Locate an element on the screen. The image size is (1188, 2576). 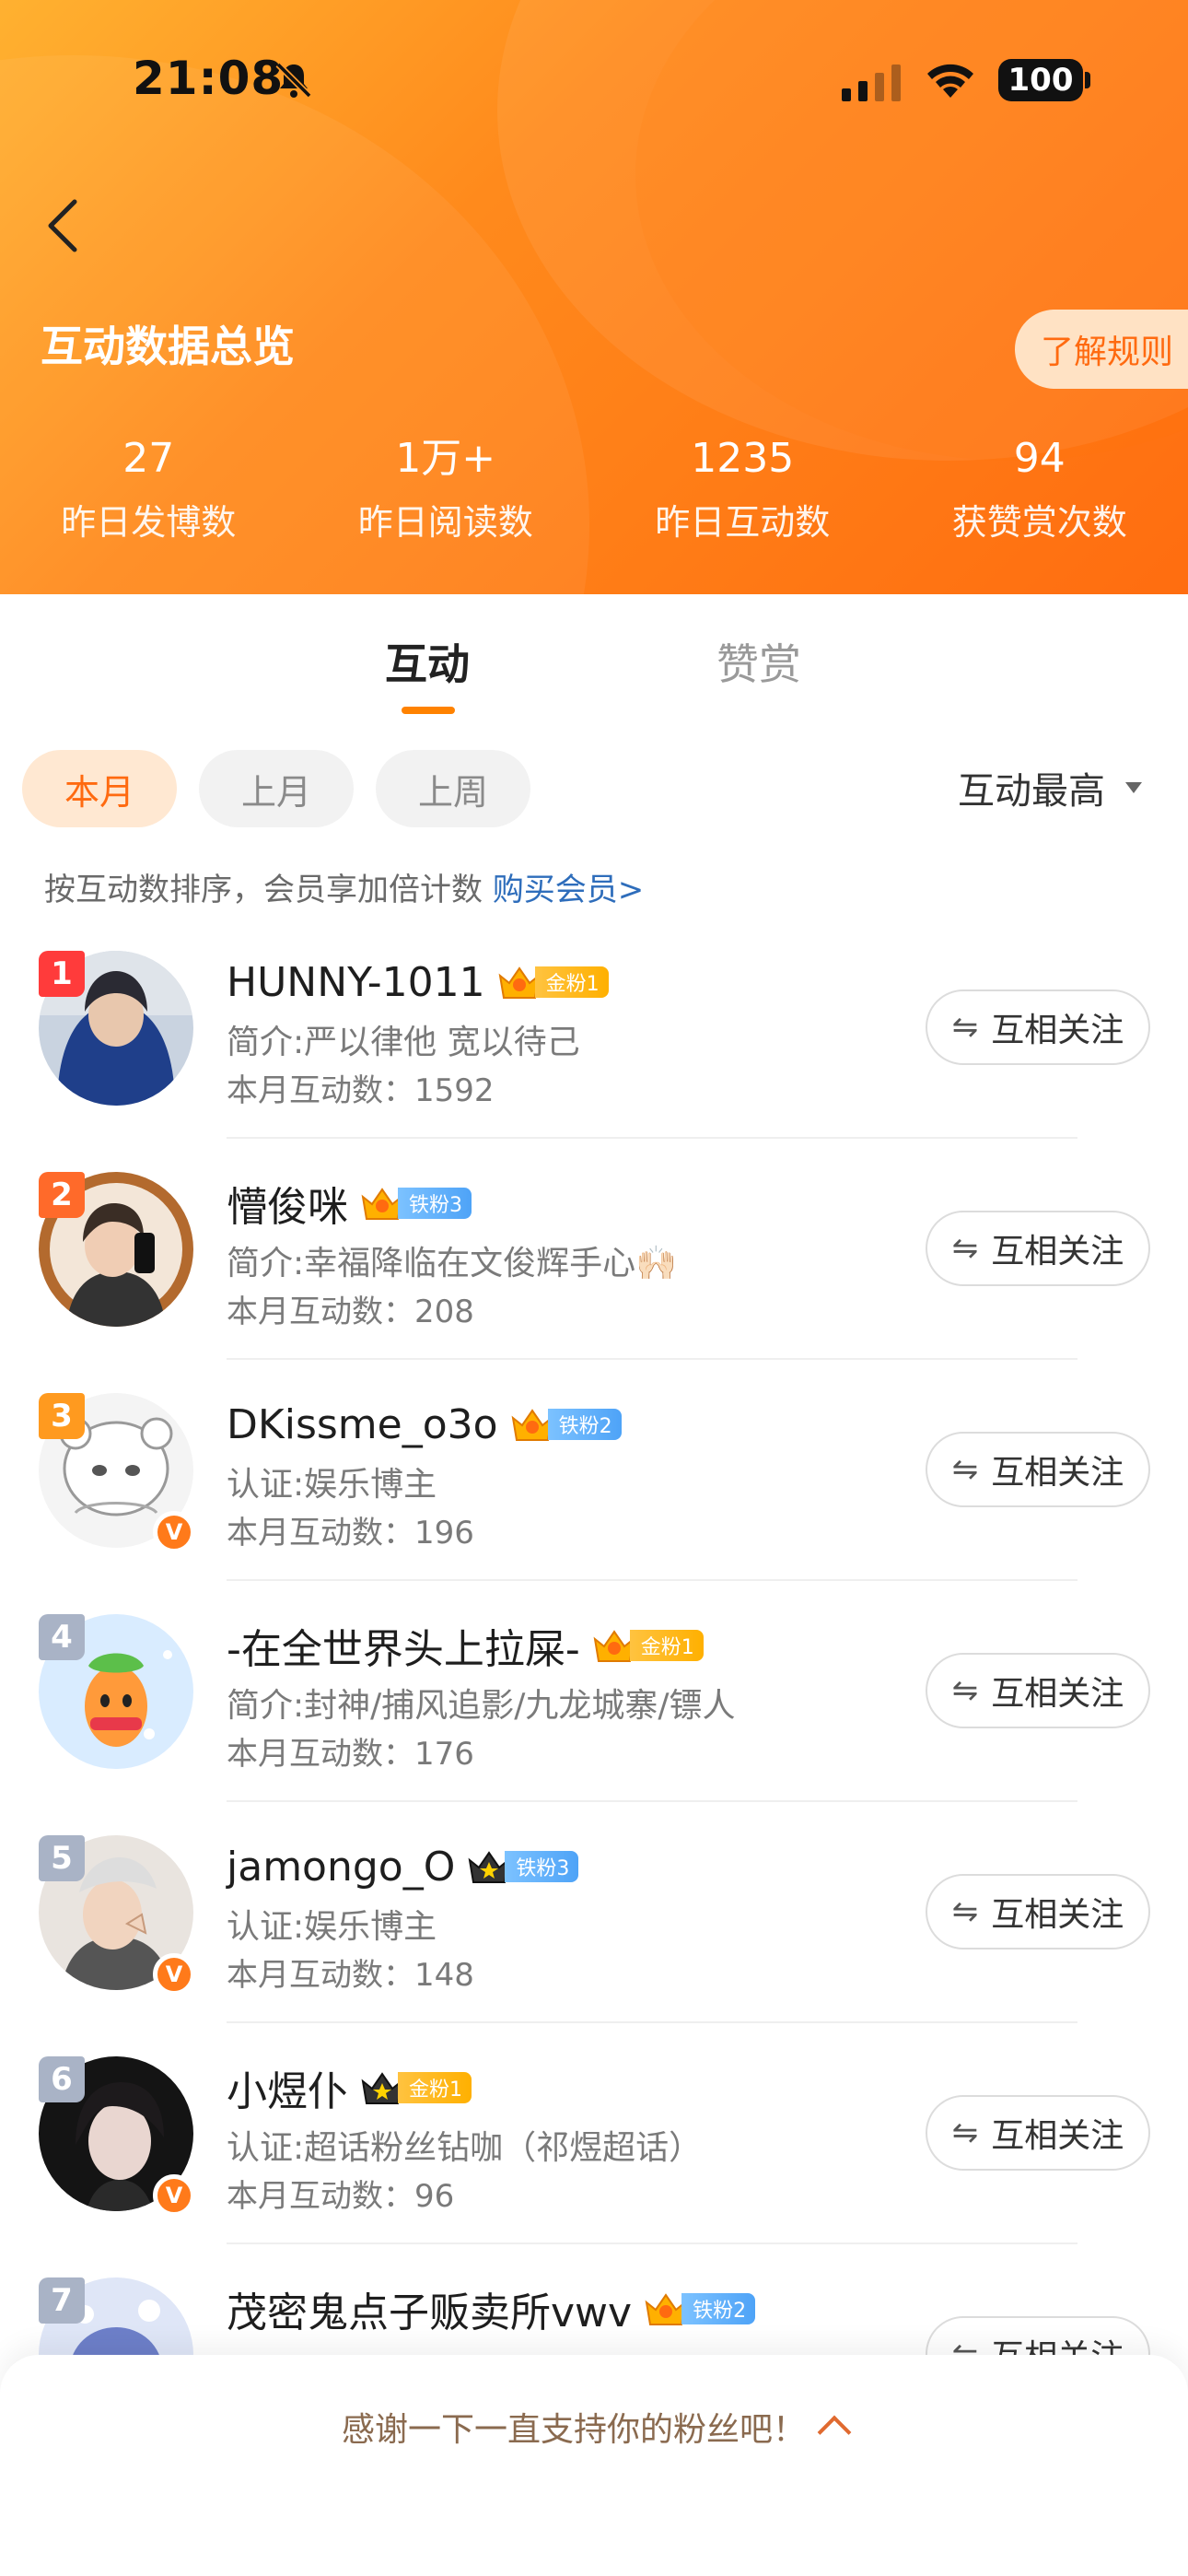
name-line: 茂密鬼点子贩卖所vwv 铁粉2 is located at coordinates (491, 2308).